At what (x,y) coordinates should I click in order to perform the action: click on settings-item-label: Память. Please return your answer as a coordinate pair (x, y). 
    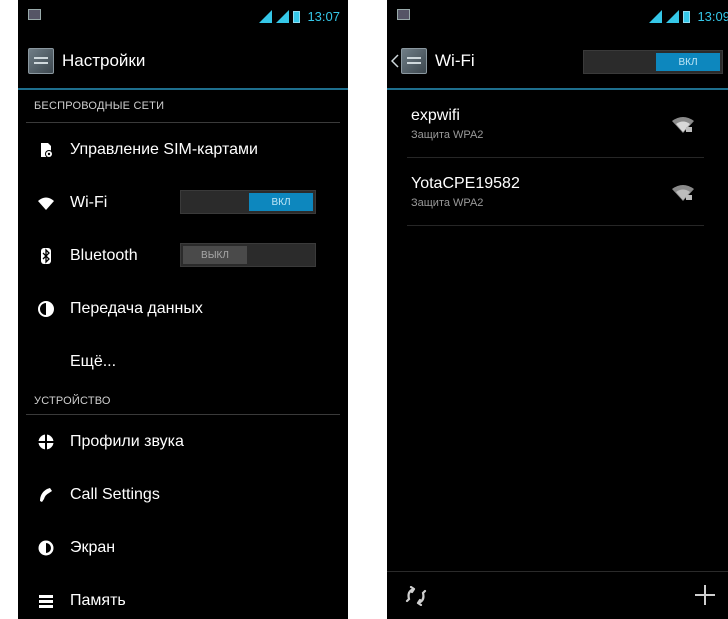
    Looking at the image, I should click on (98, 600).